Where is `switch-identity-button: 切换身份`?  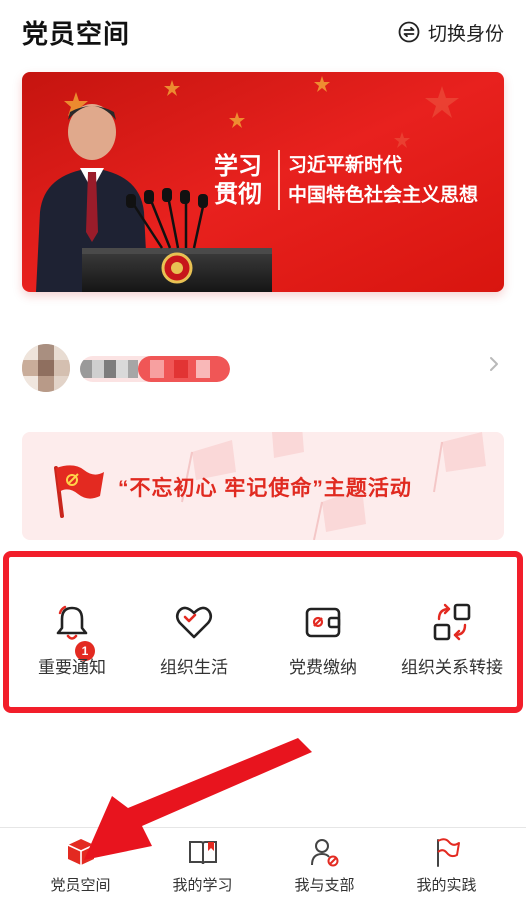
switch-identity-button: 切换身份 is located at coordinates (451, 32).